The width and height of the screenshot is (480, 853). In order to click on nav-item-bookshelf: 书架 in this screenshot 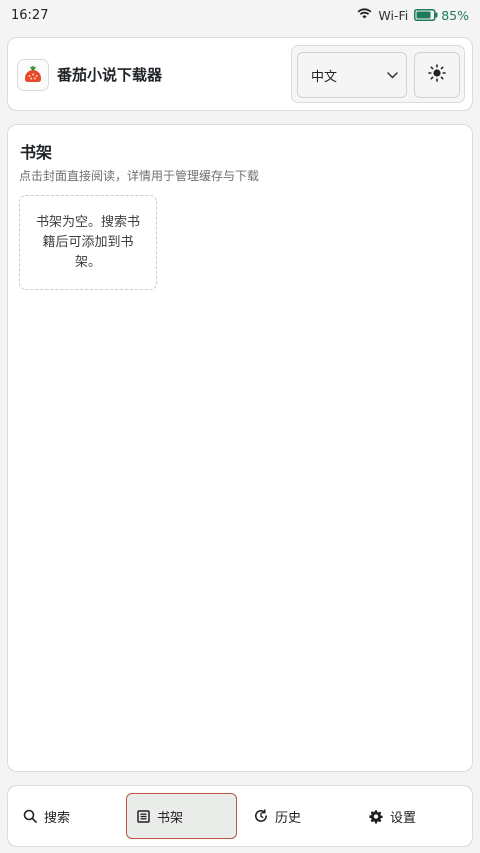, I will do `click(181, 816)`.